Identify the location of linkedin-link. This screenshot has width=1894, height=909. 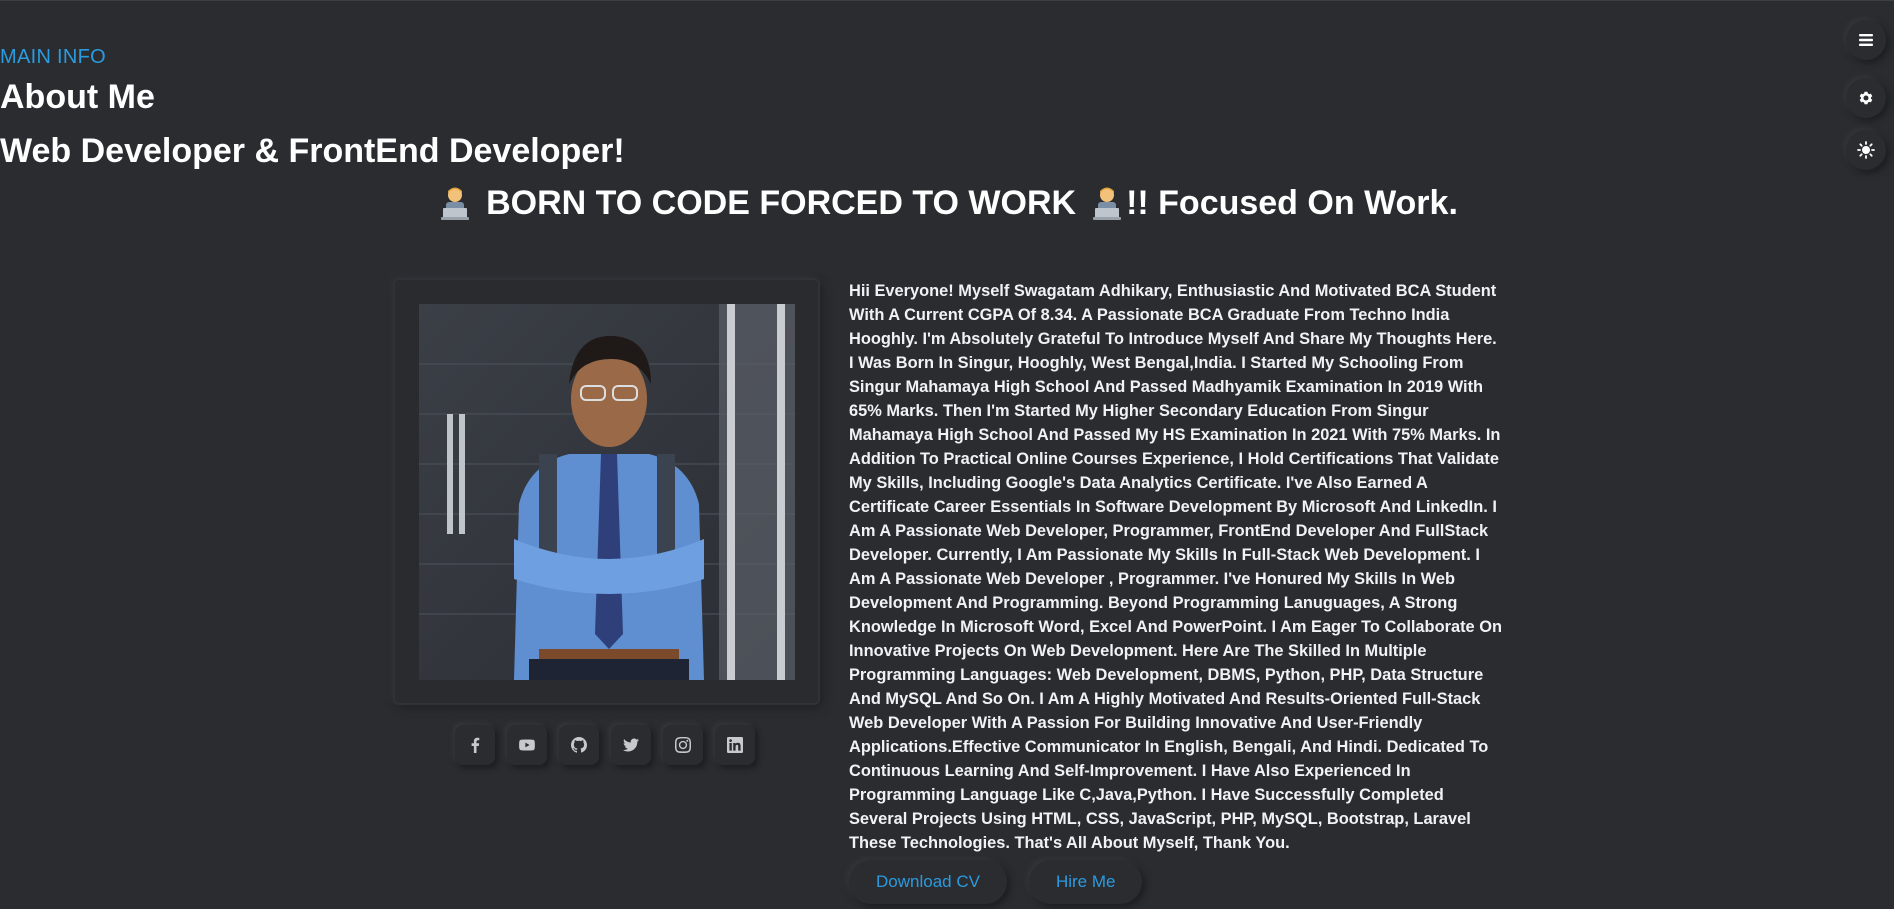
(735, 745).